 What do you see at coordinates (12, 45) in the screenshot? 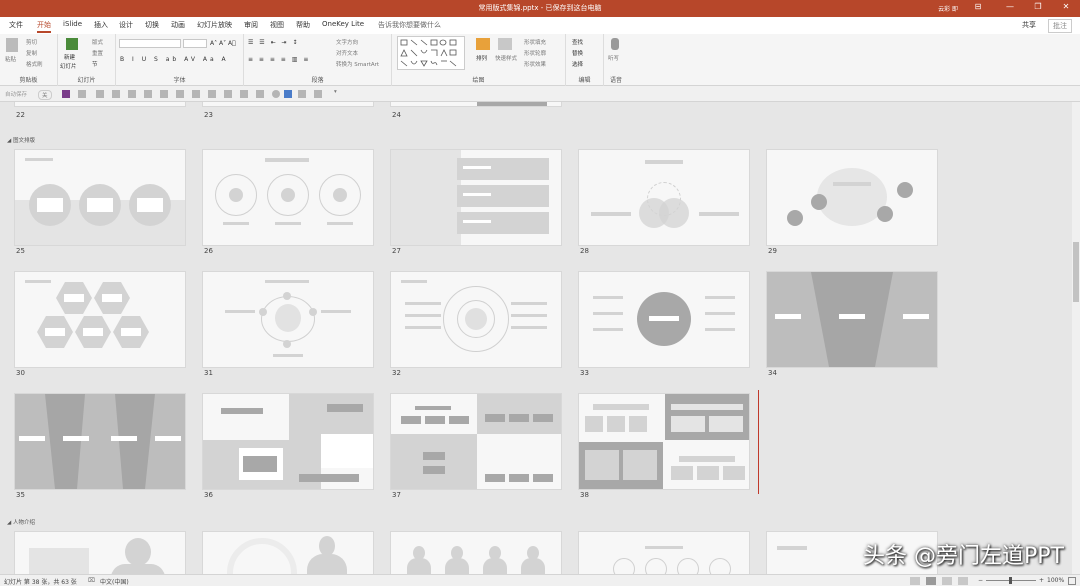
I see `paste-icon` at bounding box center [12, 45].